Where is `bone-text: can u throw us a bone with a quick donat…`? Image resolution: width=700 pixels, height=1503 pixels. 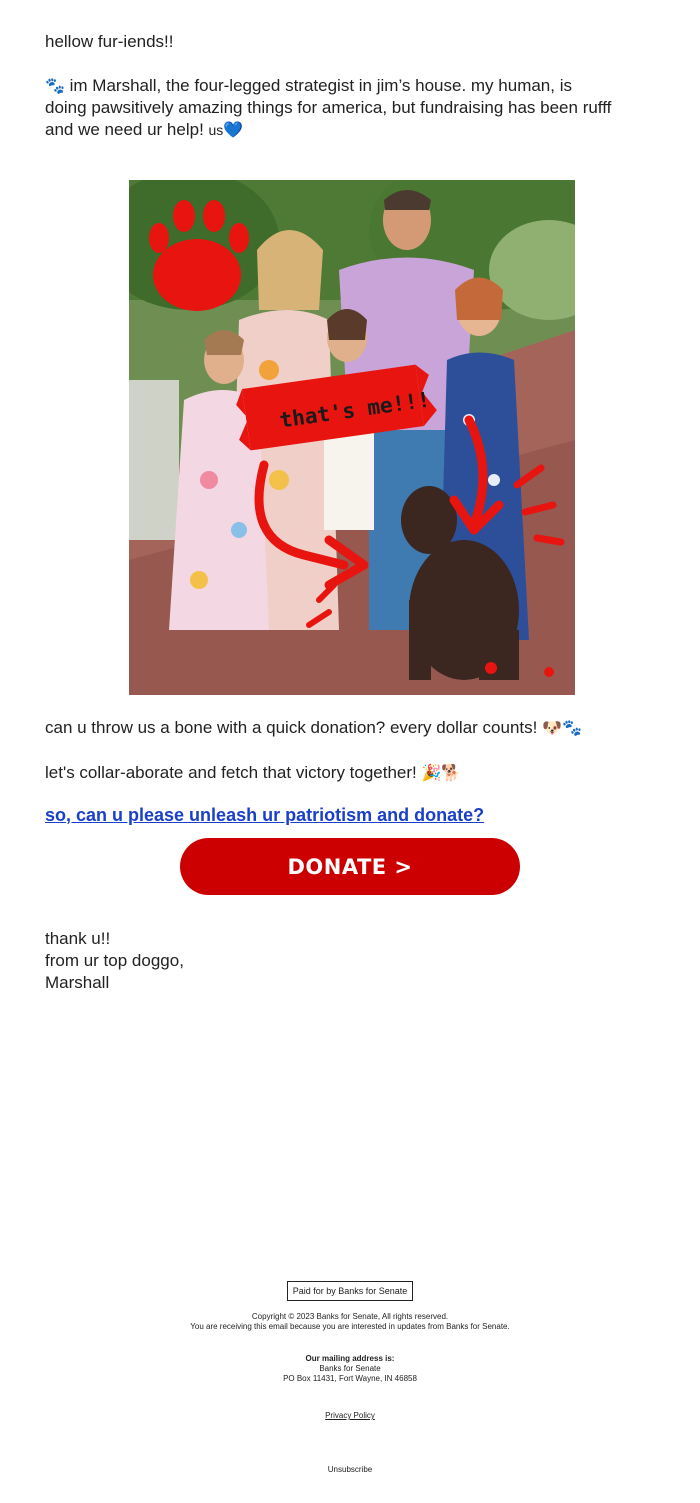 bone-text: can u throw us a bone with a quick donat… is located at coordinates (294, 727).